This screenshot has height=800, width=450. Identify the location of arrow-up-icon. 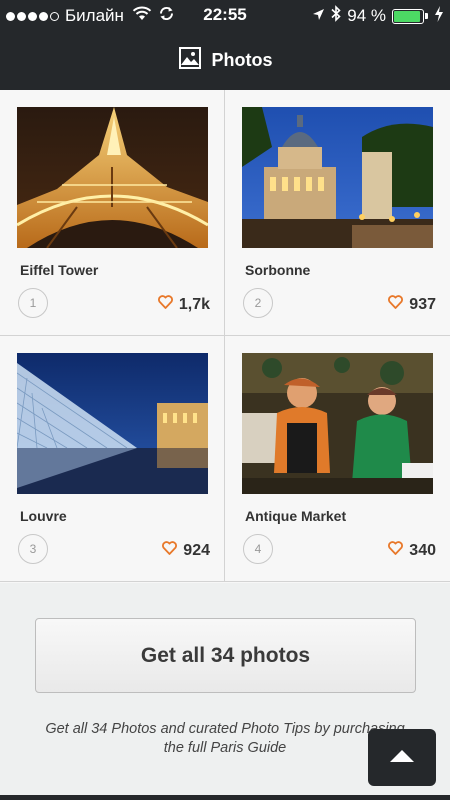
(402, 758).